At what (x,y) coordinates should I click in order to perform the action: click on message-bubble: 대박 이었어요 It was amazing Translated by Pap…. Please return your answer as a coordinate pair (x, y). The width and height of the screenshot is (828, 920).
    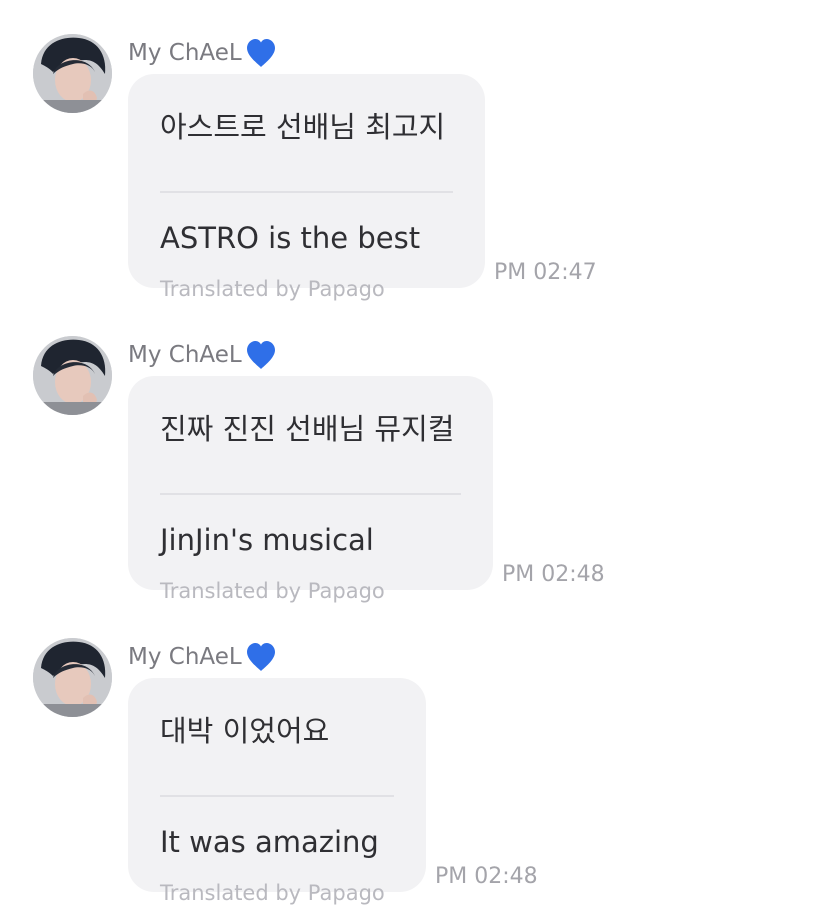
    Looking at the image, I should click on (277, 791).